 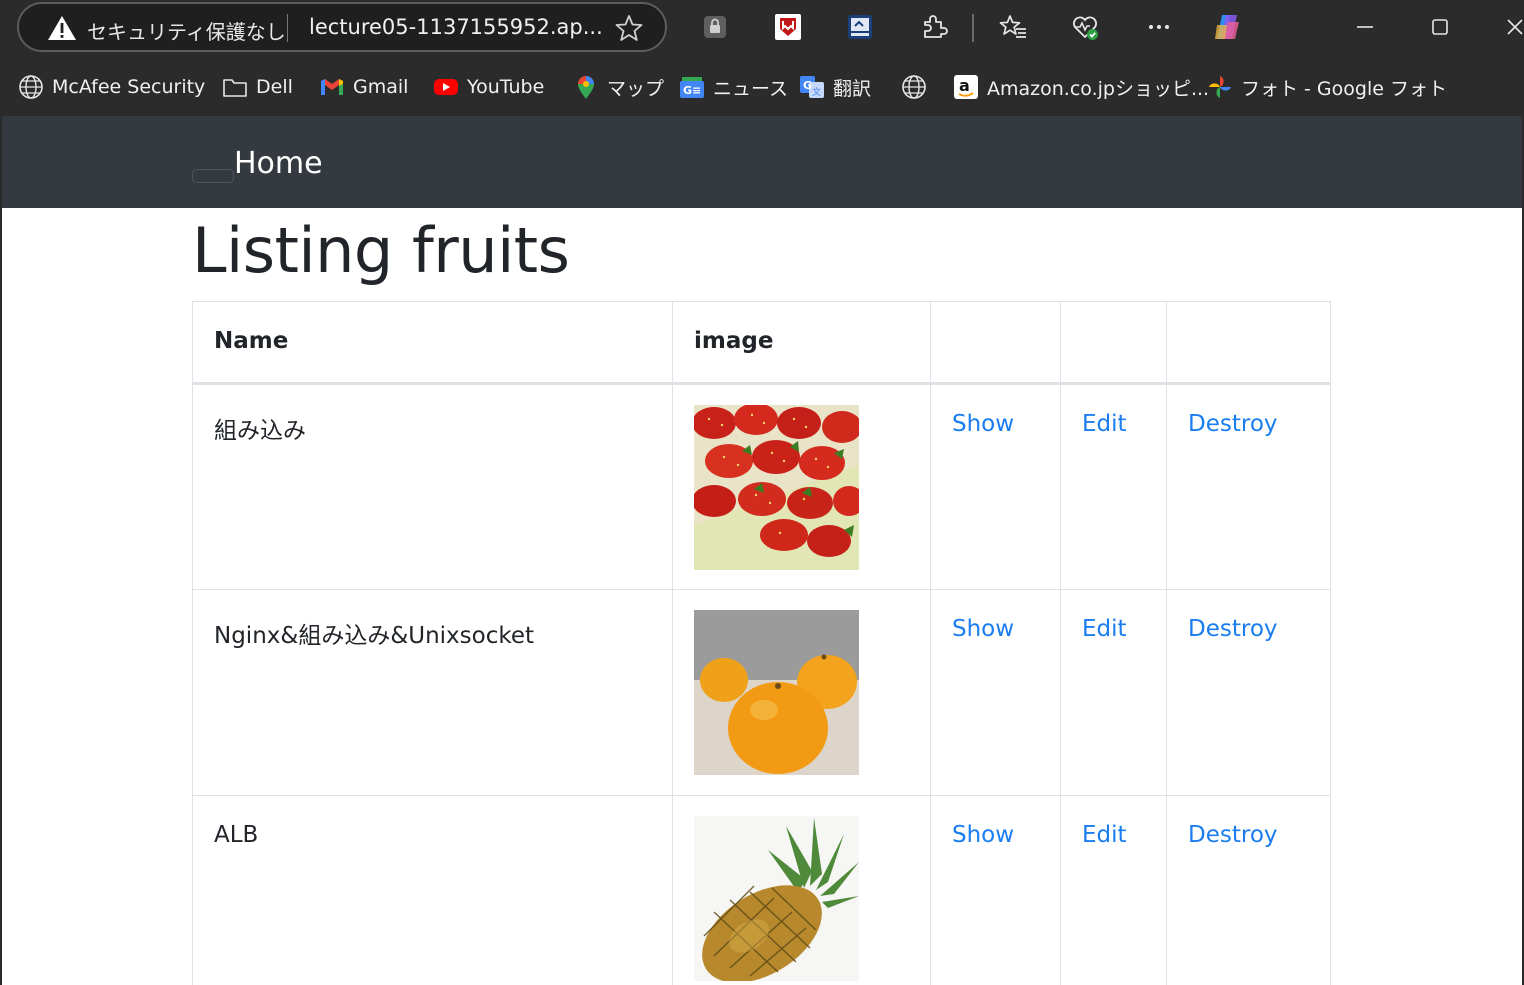 What do you see at coordinates (788, 27) in the screenshot?
I see `mcafee-extension-icon` at bounding box center [788, 27].